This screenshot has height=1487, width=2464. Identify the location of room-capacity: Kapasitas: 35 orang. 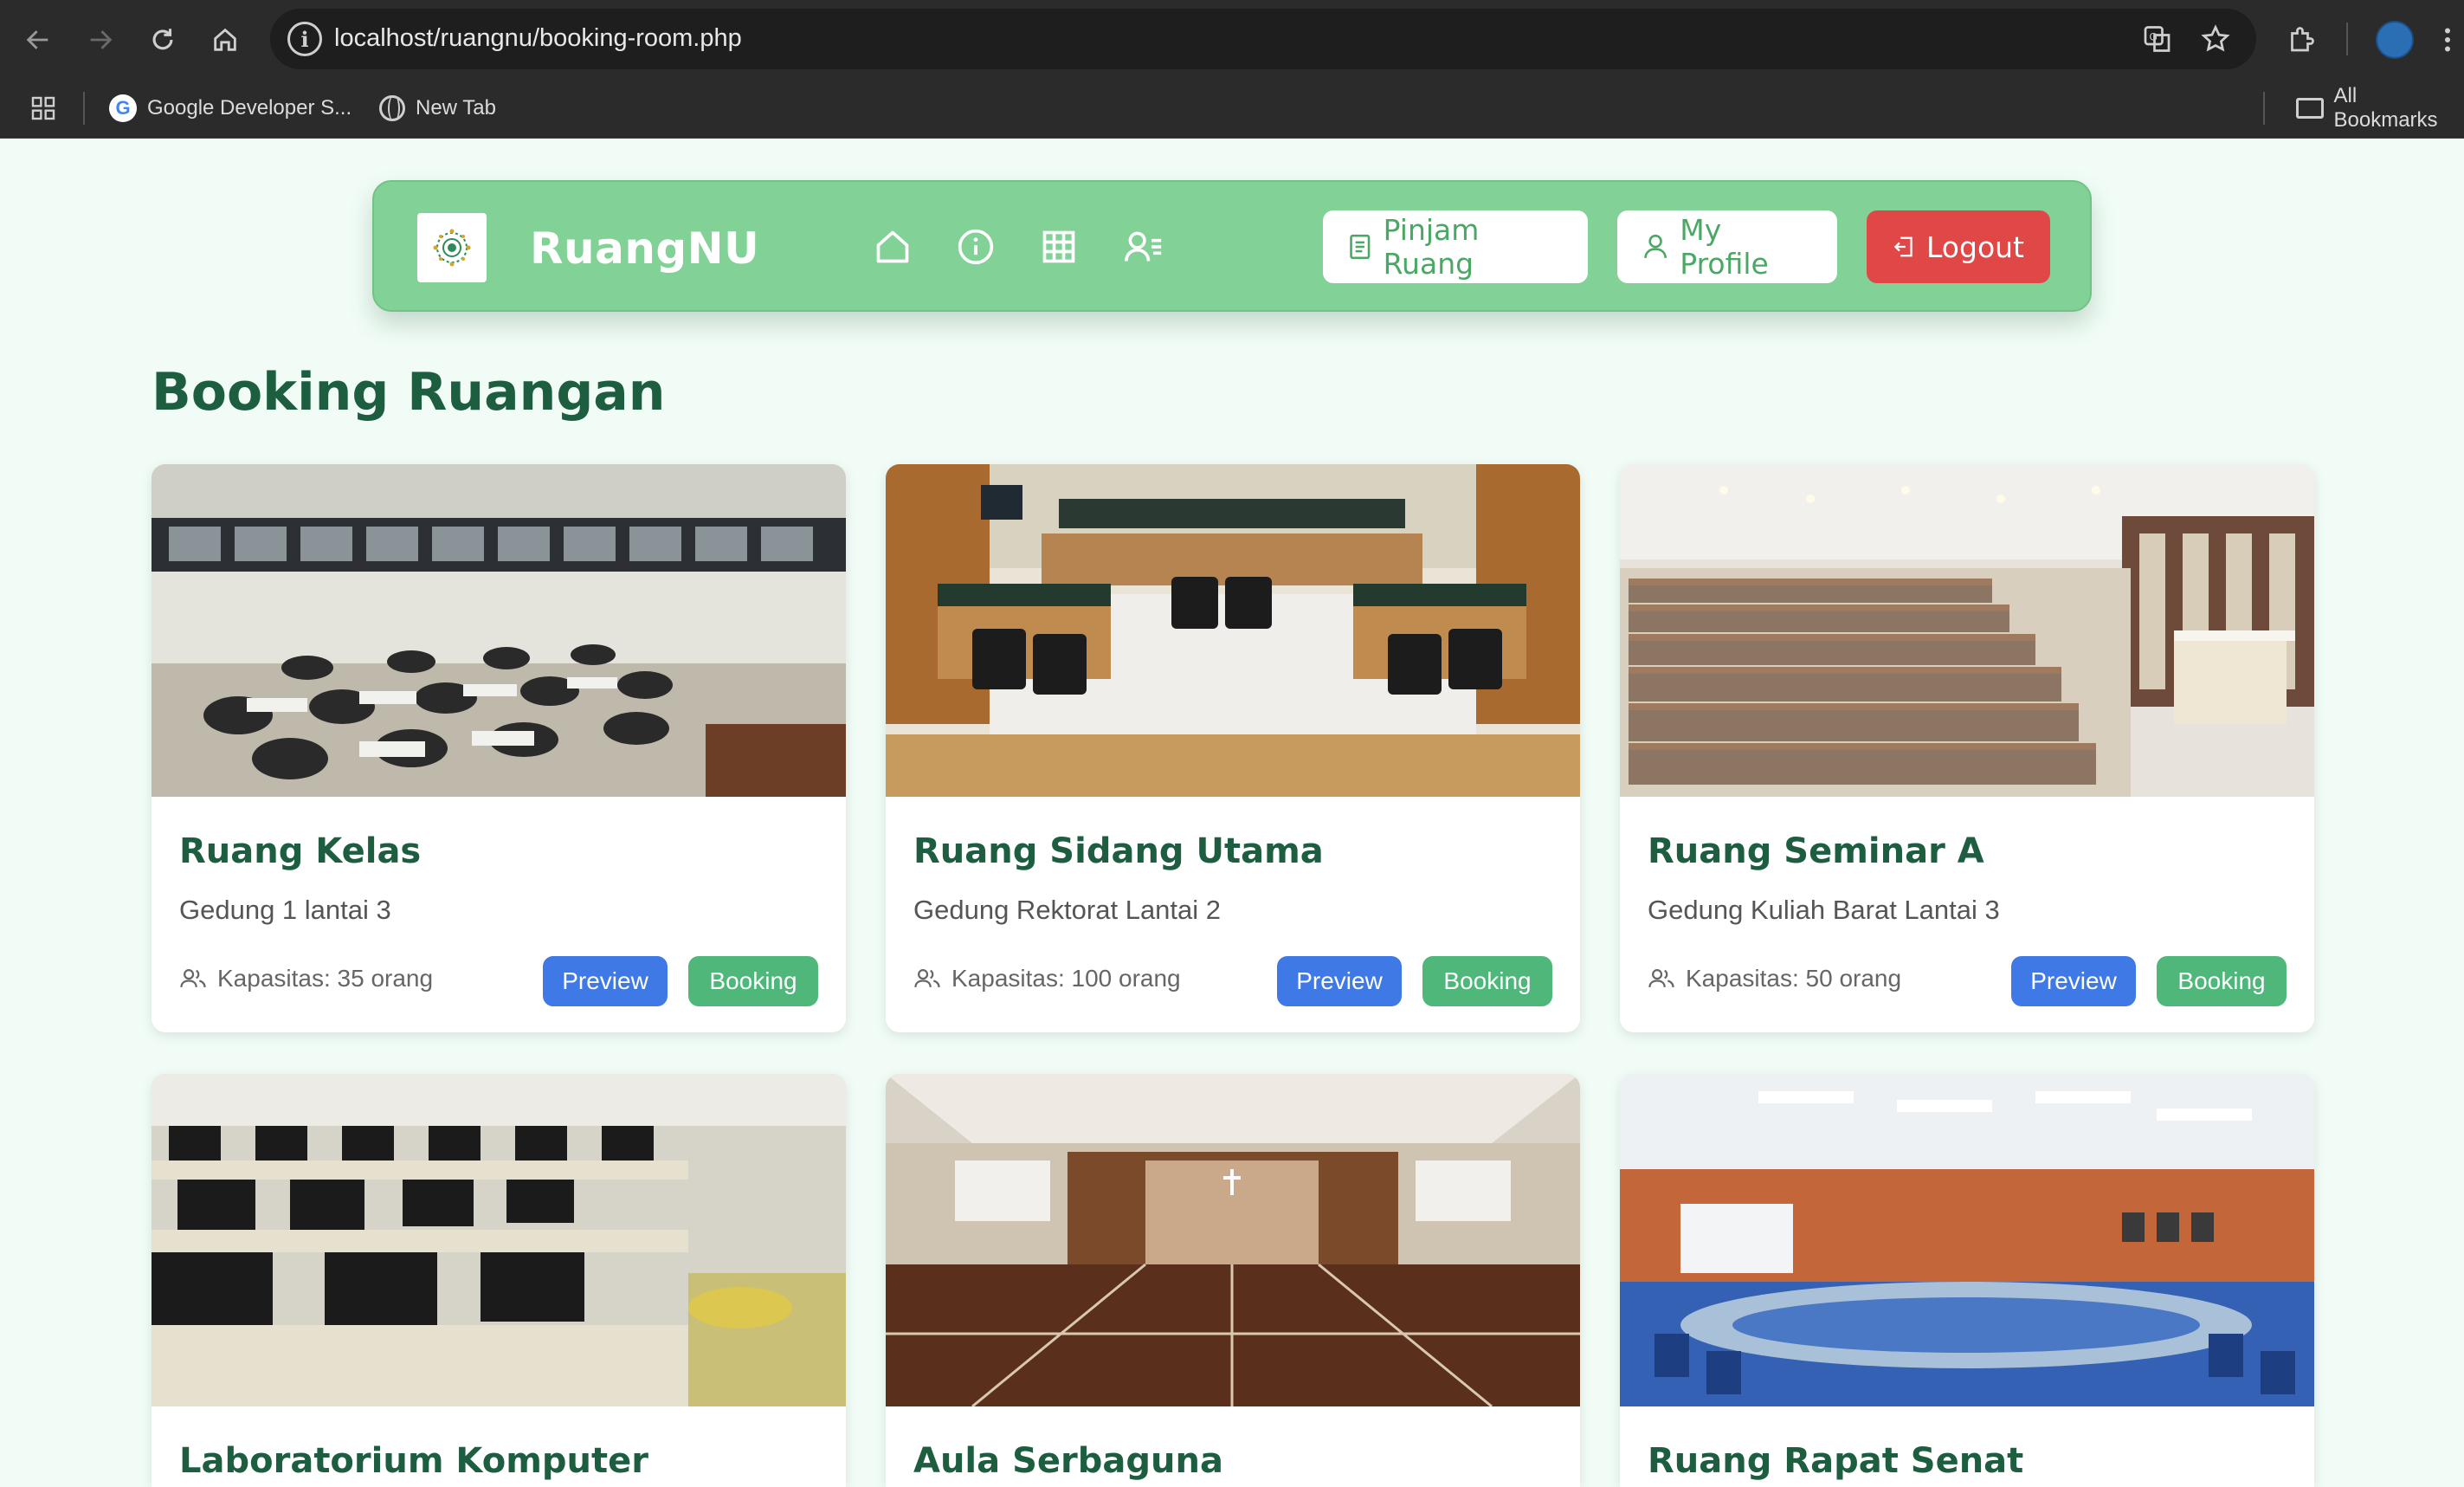
(306, 978).